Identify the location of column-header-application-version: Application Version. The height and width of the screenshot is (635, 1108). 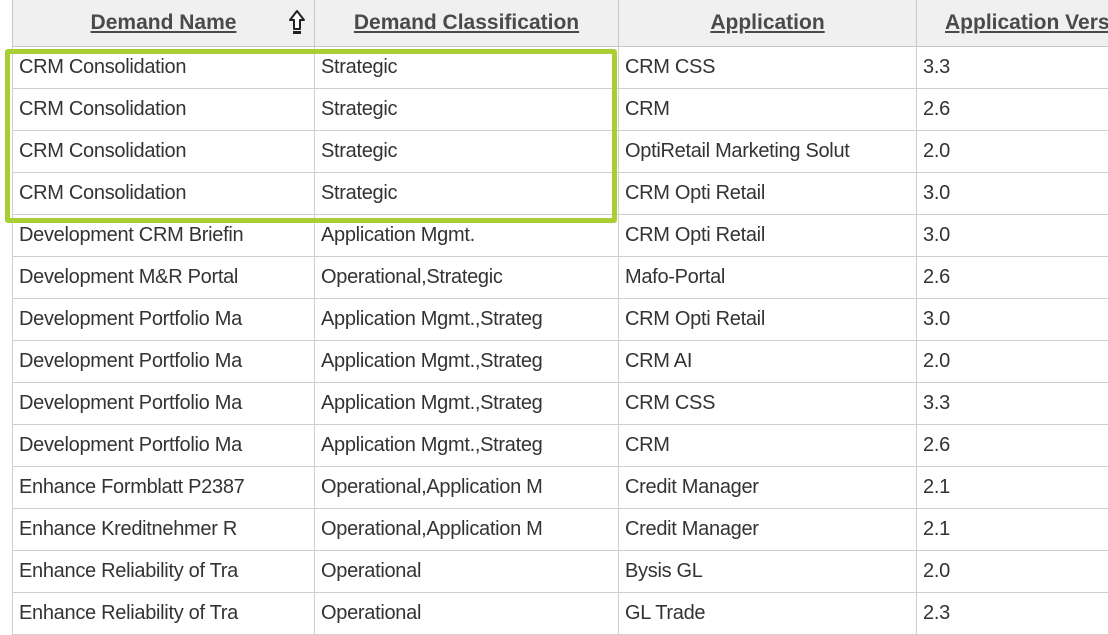
(1012, 23).